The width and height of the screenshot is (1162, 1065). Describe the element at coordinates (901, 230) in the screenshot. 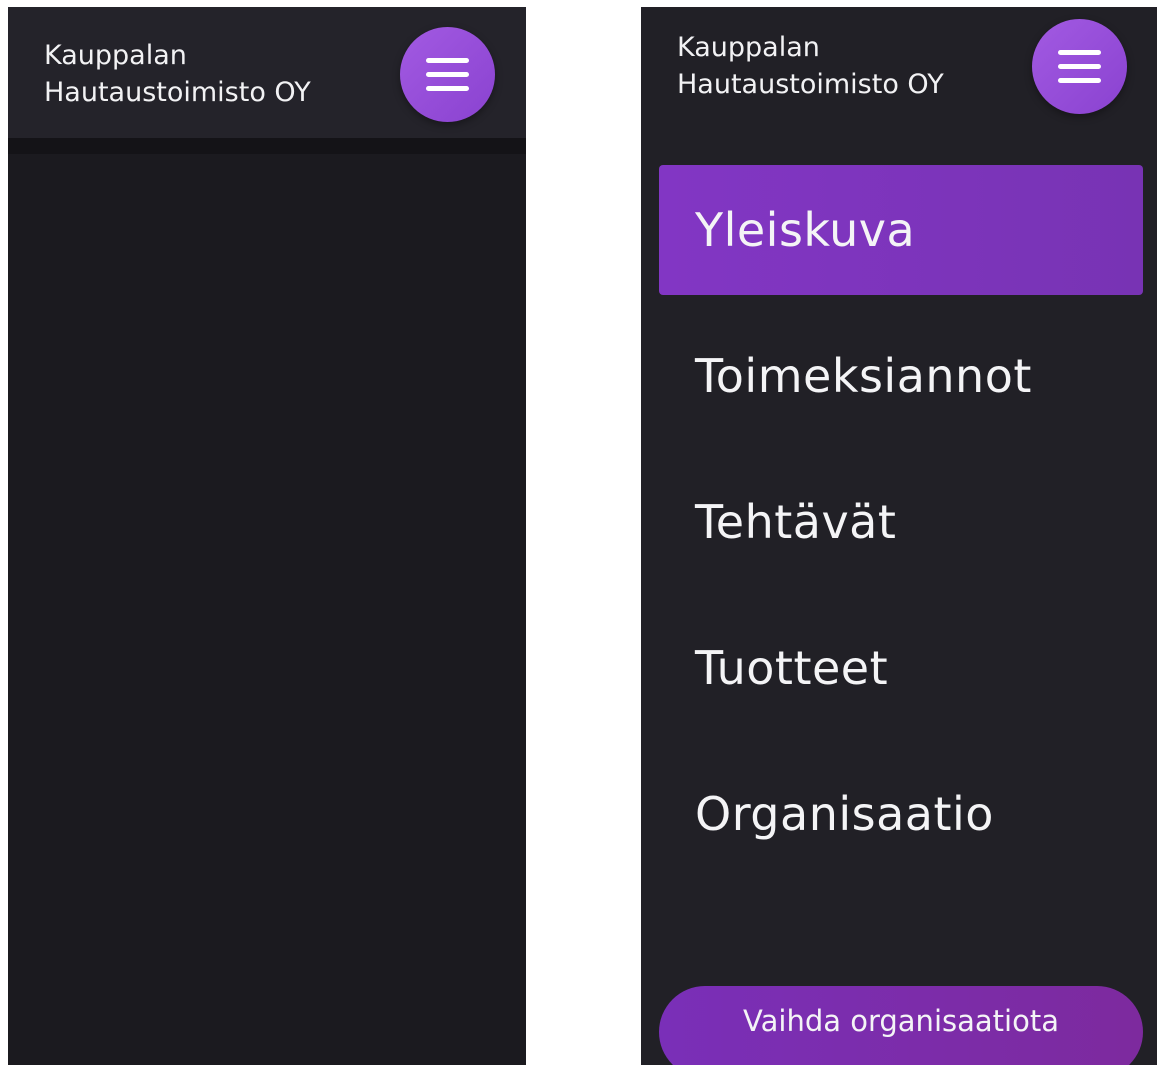

I see `nav-item-yleiskuva: Yleiskuva` at that location.